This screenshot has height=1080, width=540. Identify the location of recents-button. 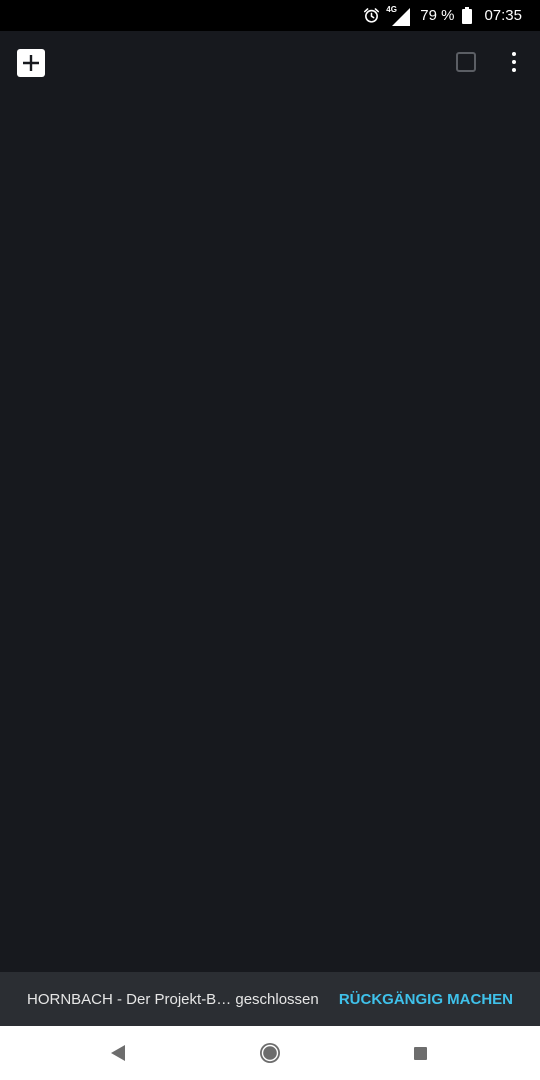
(420, 1053).